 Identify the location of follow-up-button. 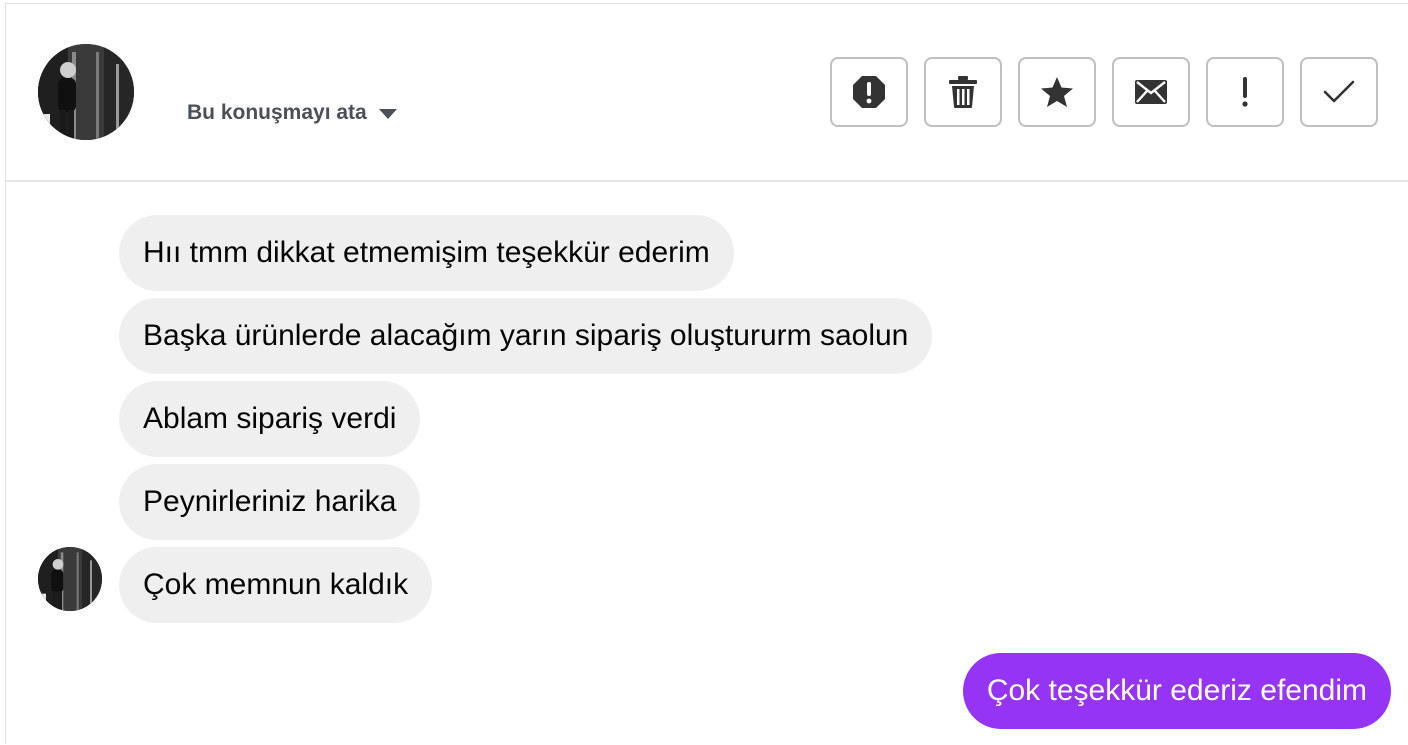
(1245, 92).